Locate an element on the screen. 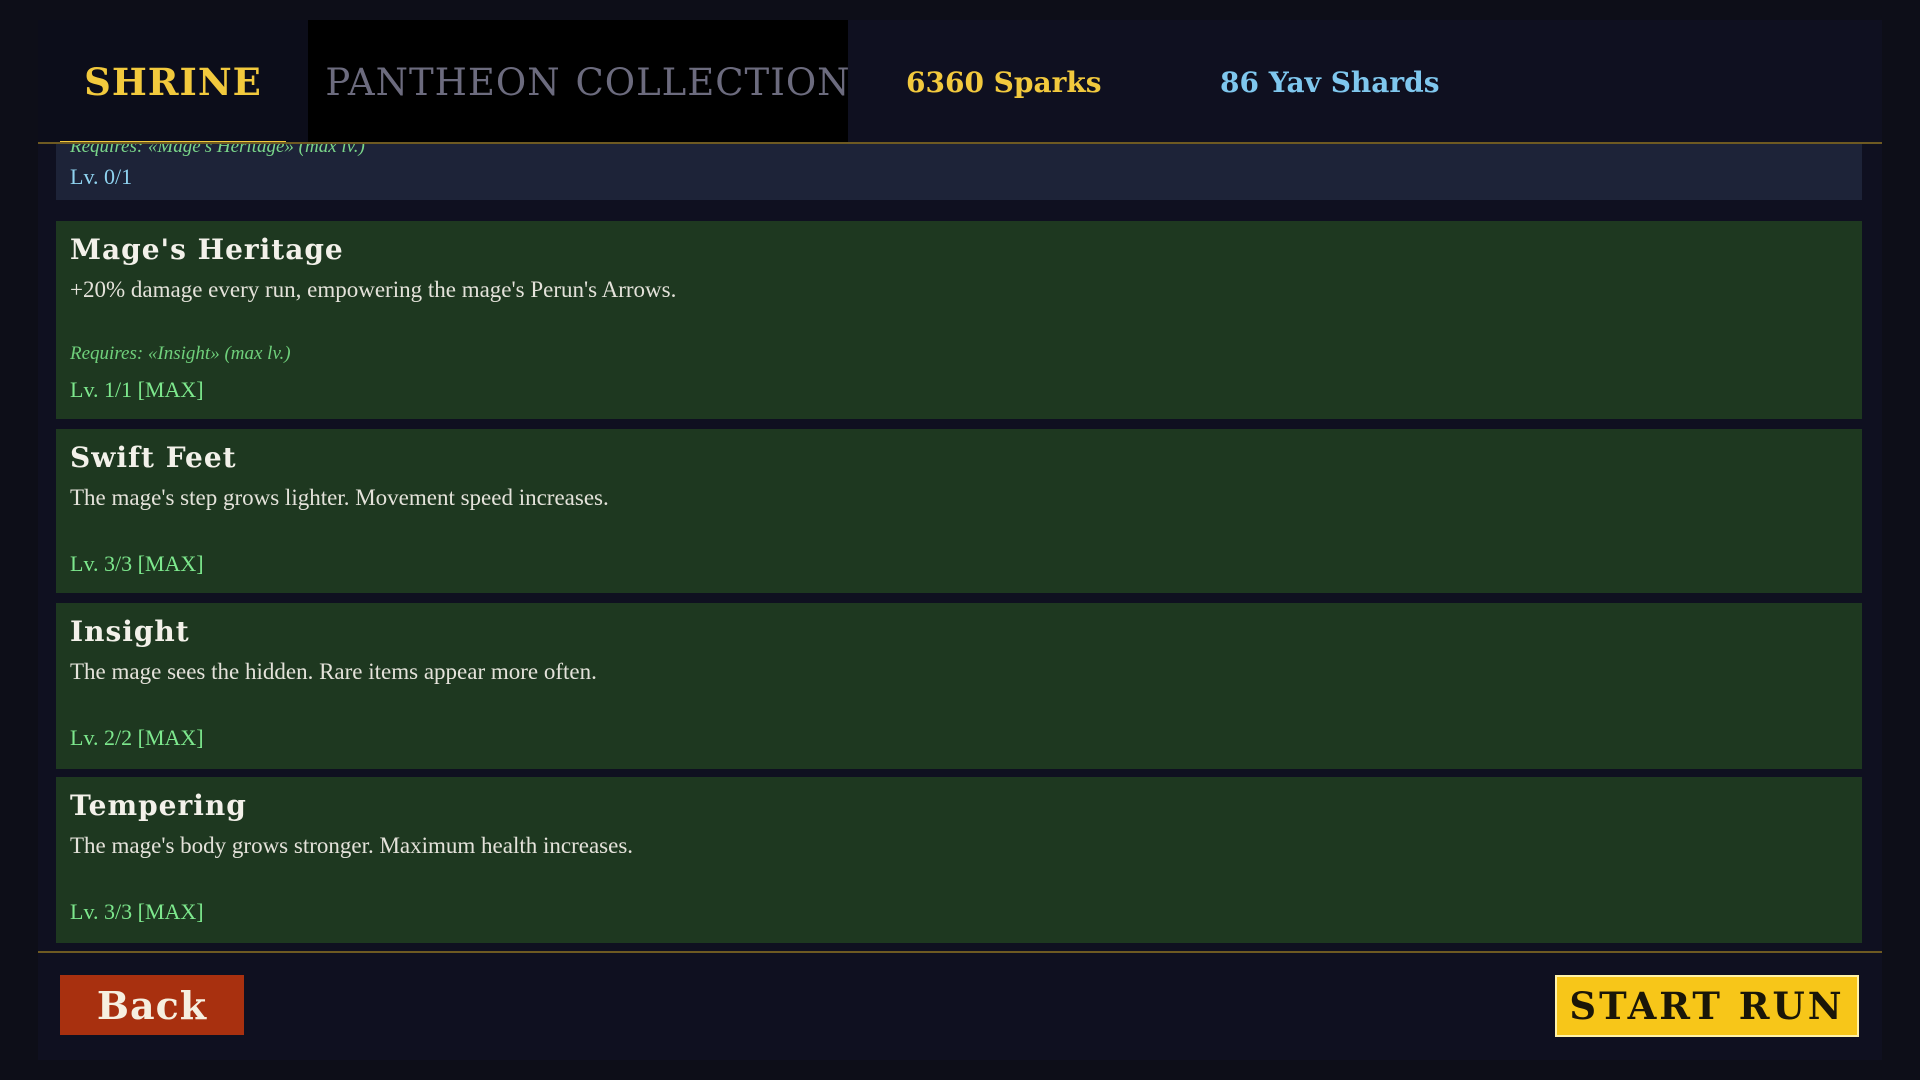  upgrade-level: Lv. 0/1 is located at coordinates (101, 176).